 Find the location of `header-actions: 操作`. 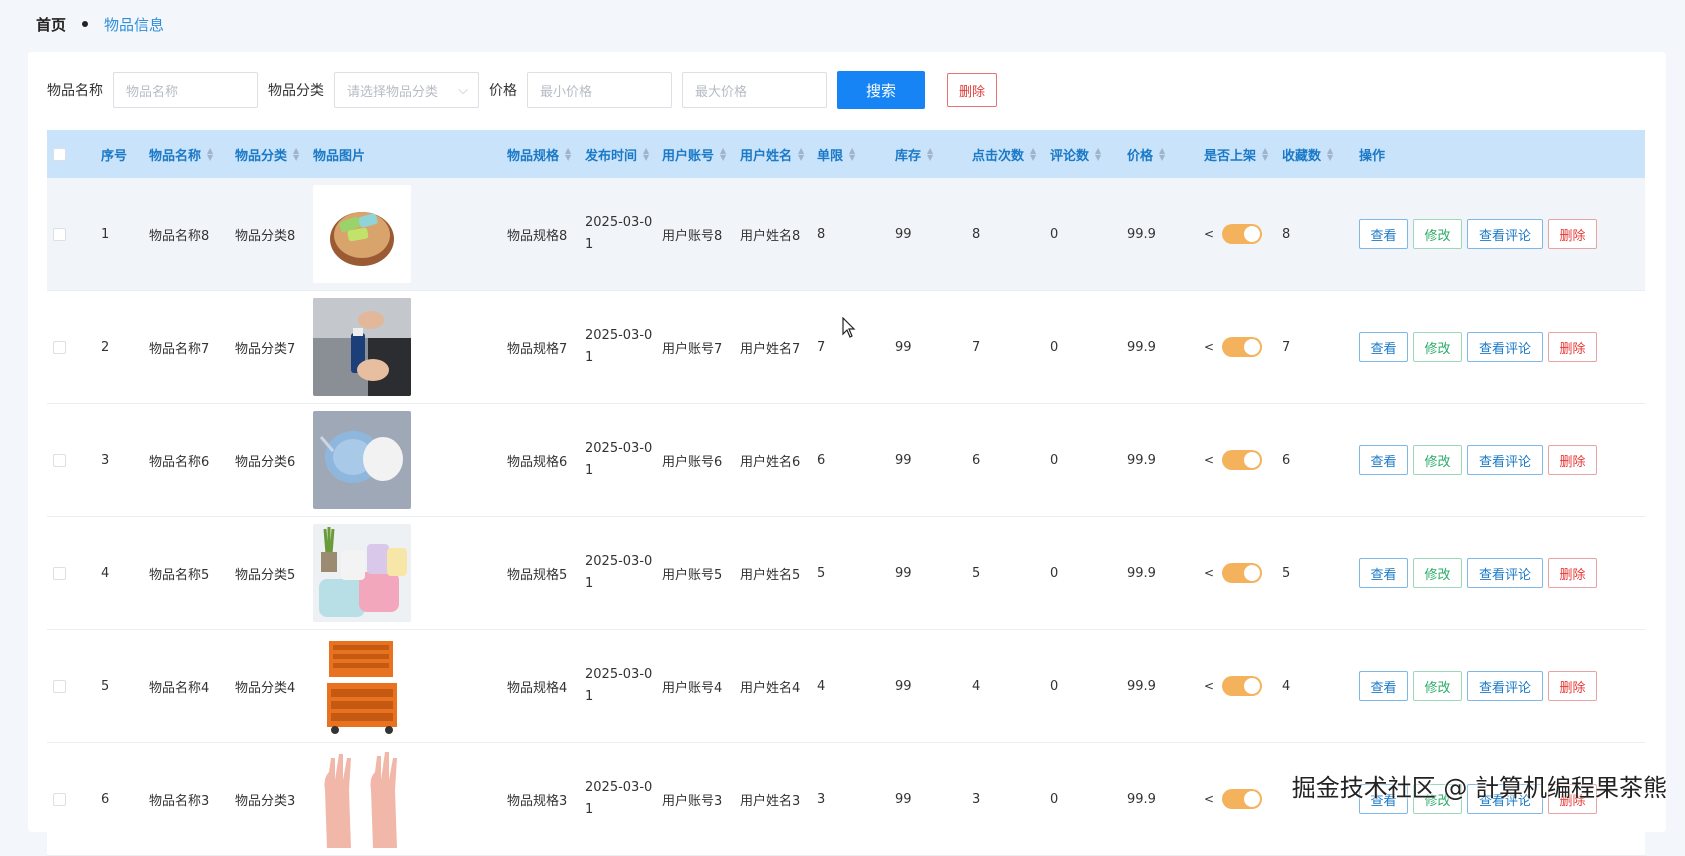

header-actions: 操作 is located at coordinates (1372, 156).